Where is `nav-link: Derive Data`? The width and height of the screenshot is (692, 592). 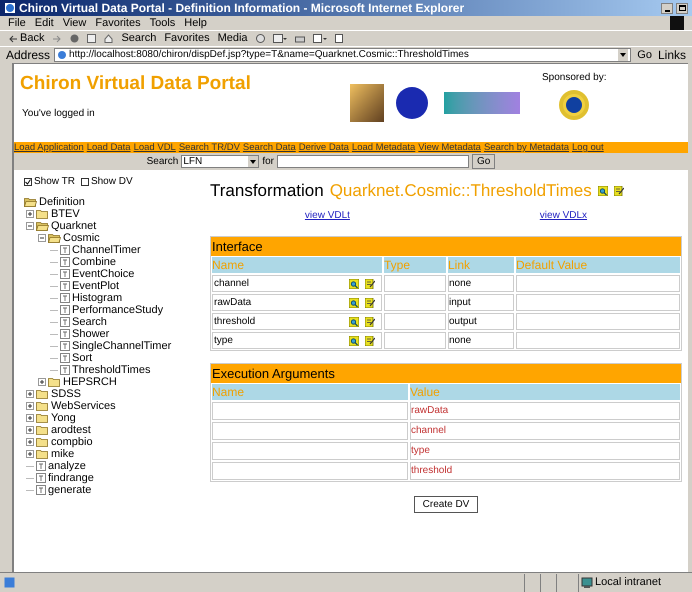 nav-link: Derive Data is located at coordinates (323, 147).